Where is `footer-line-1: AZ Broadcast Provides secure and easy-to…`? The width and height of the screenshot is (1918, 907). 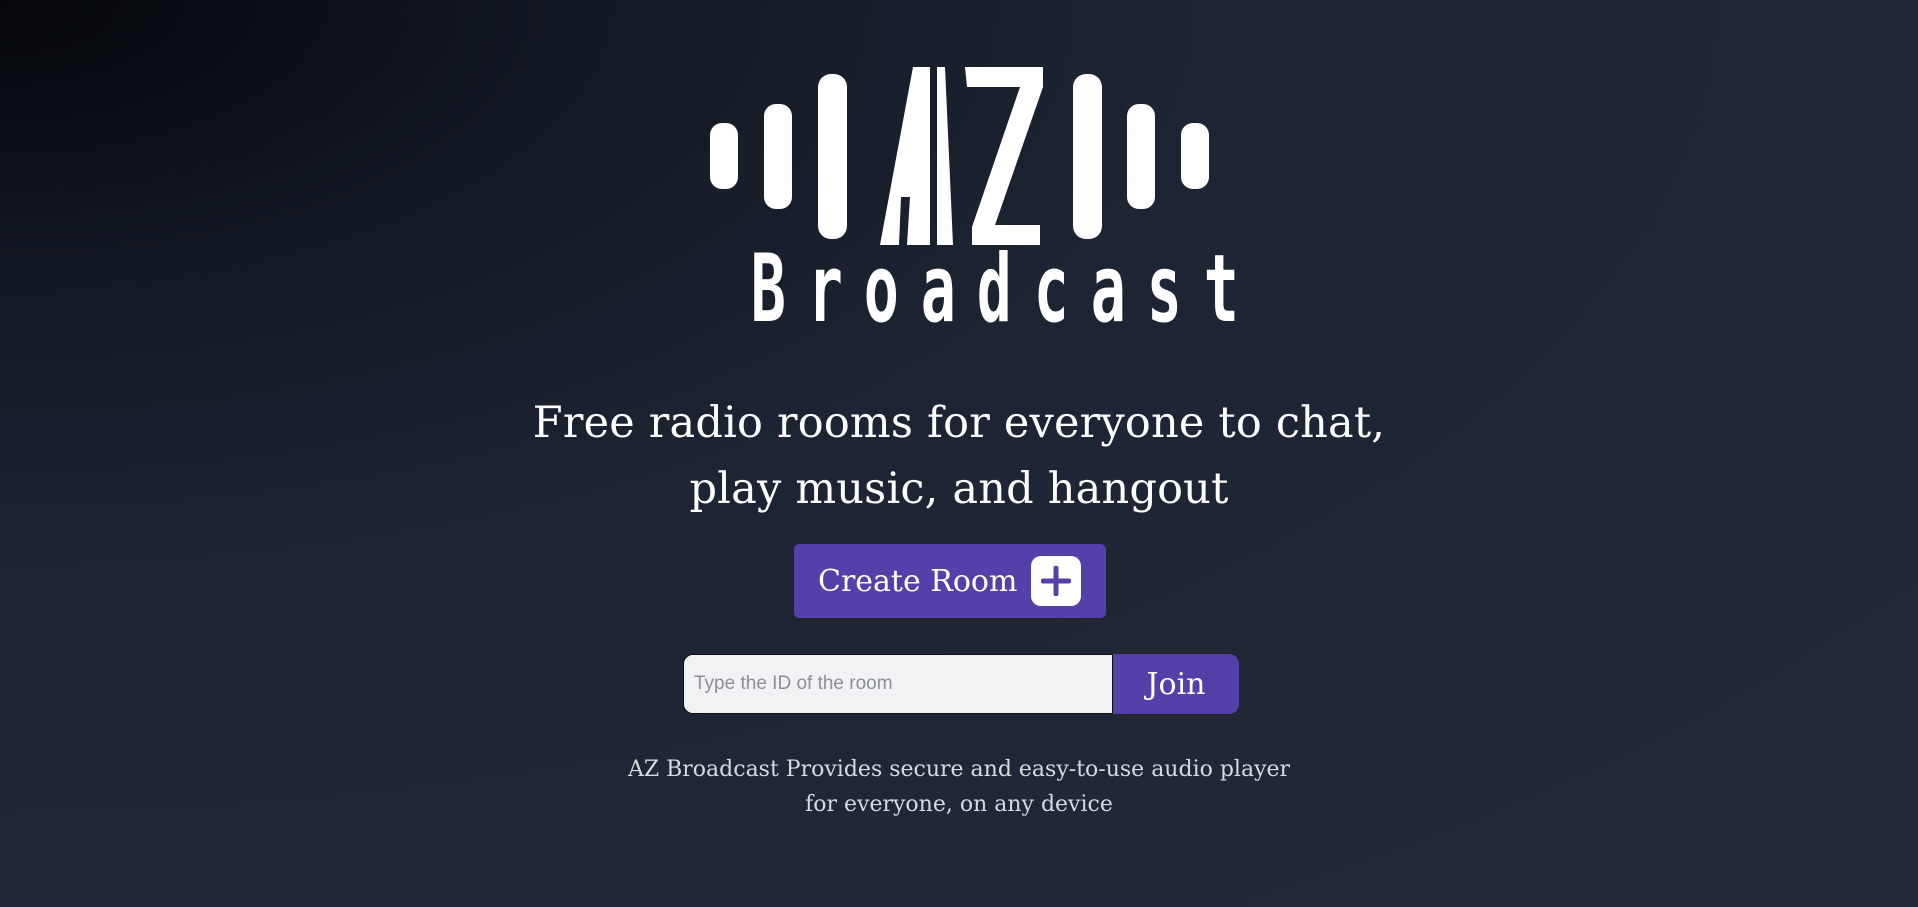 footer-line-1: AZ Broadcast Provides secure and easy-to… is located at coordinates (959, 769).